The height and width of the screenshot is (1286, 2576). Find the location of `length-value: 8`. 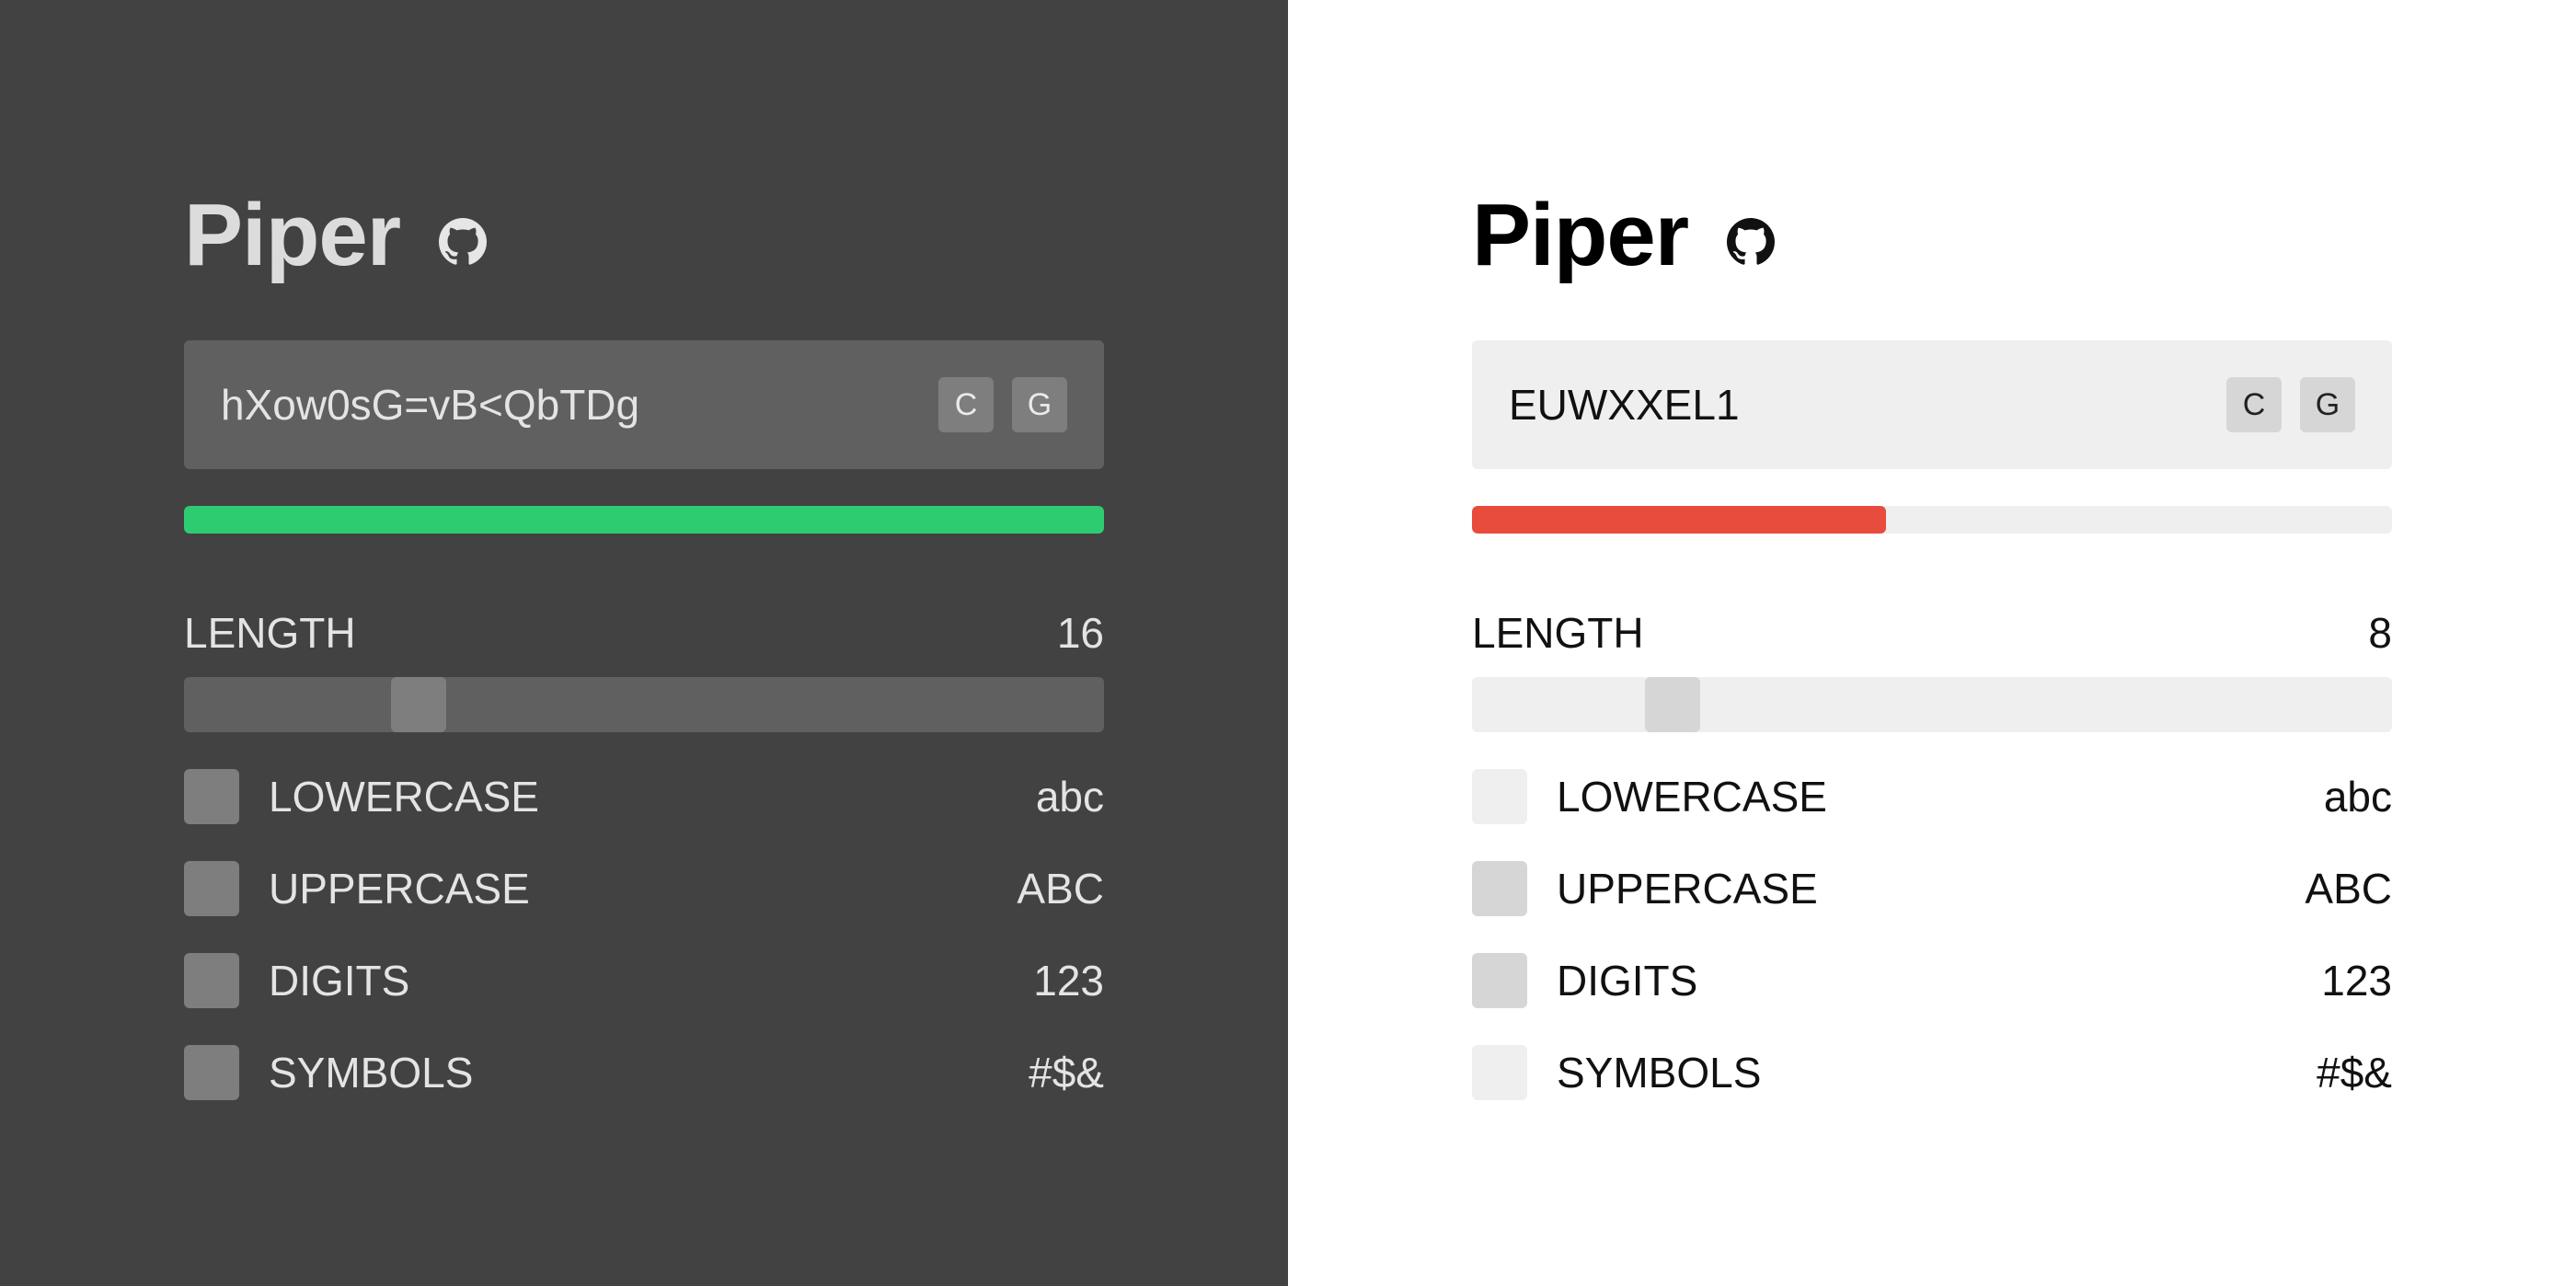

length-value: 8 is located at coordinates (2380, 633).